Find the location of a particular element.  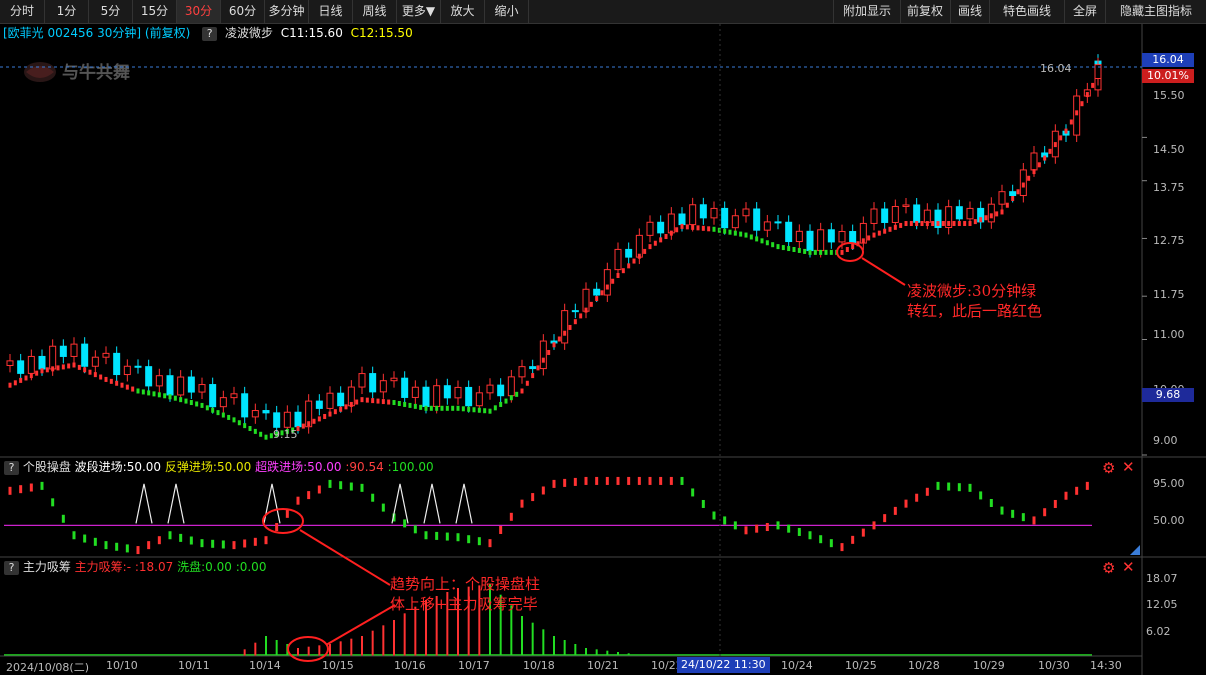

annotation-trend: 趋势向上：个股操盘柱 体上移+主力吸筹完毕 is located at coordinates (465, 594).